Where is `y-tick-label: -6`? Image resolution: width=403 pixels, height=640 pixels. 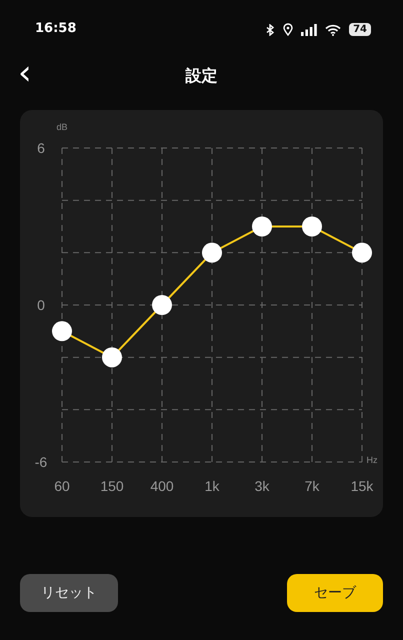 y-tick-label: -6 is located at coordinates (41, 462).